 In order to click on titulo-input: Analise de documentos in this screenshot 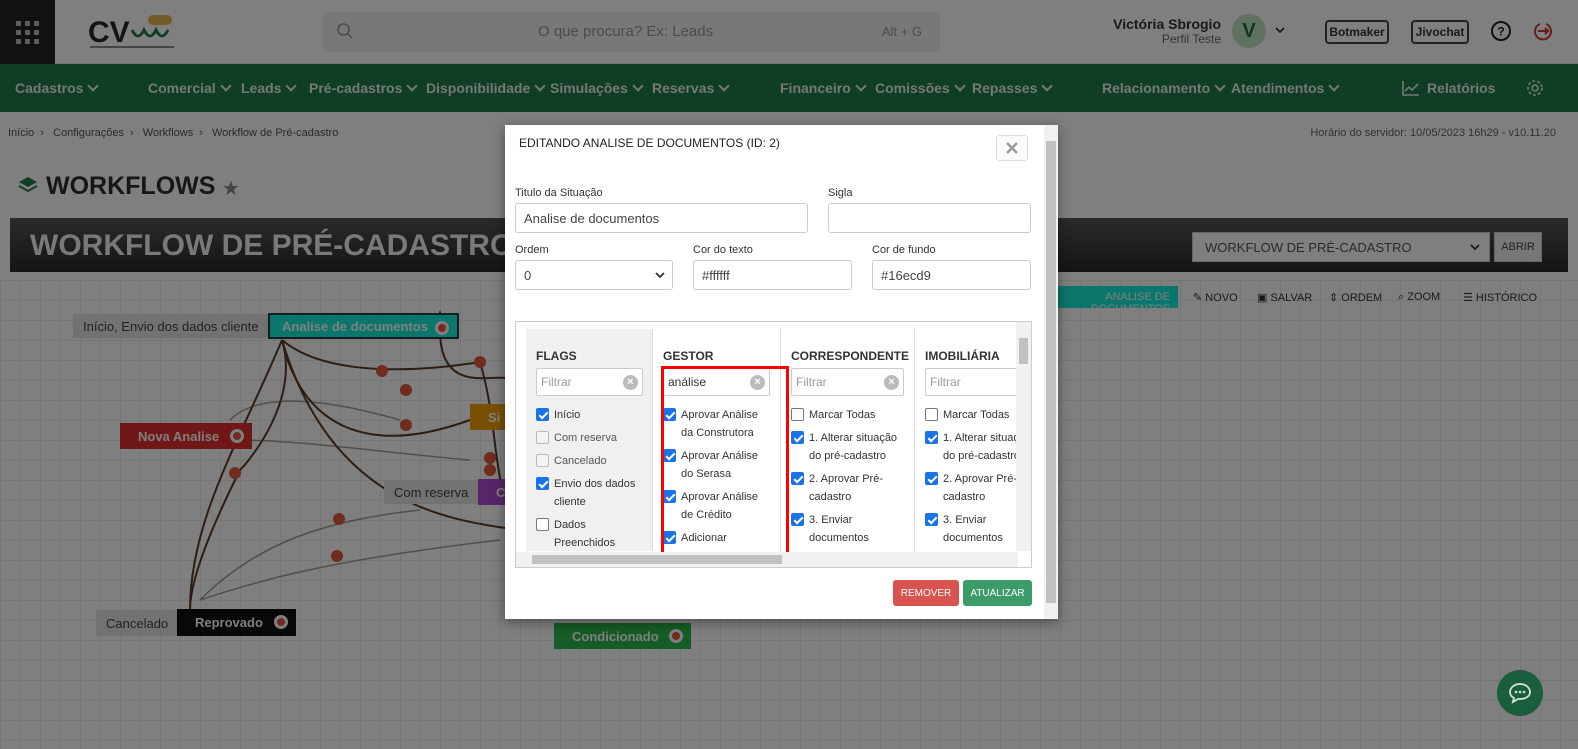, I will do `click(661, 218)`.